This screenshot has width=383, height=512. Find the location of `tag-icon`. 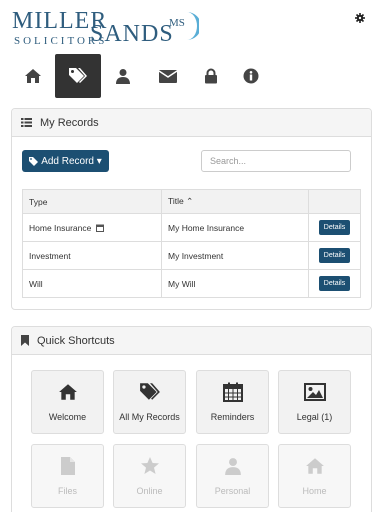

tag-icon is located at coordinates (34, 161).